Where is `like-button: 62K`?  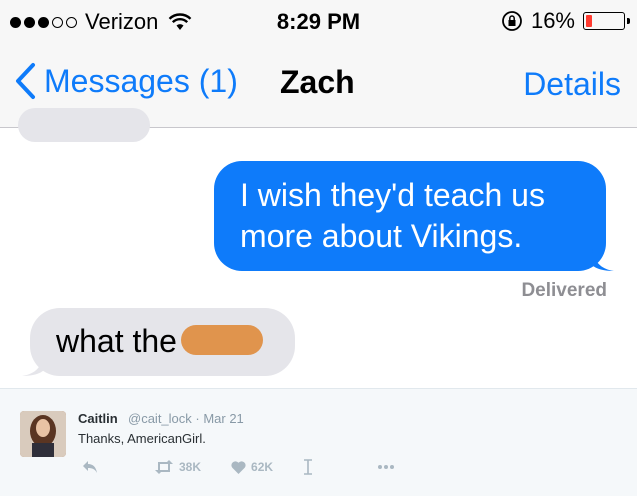 like-button: 62K is located at coordinates (252, 467).